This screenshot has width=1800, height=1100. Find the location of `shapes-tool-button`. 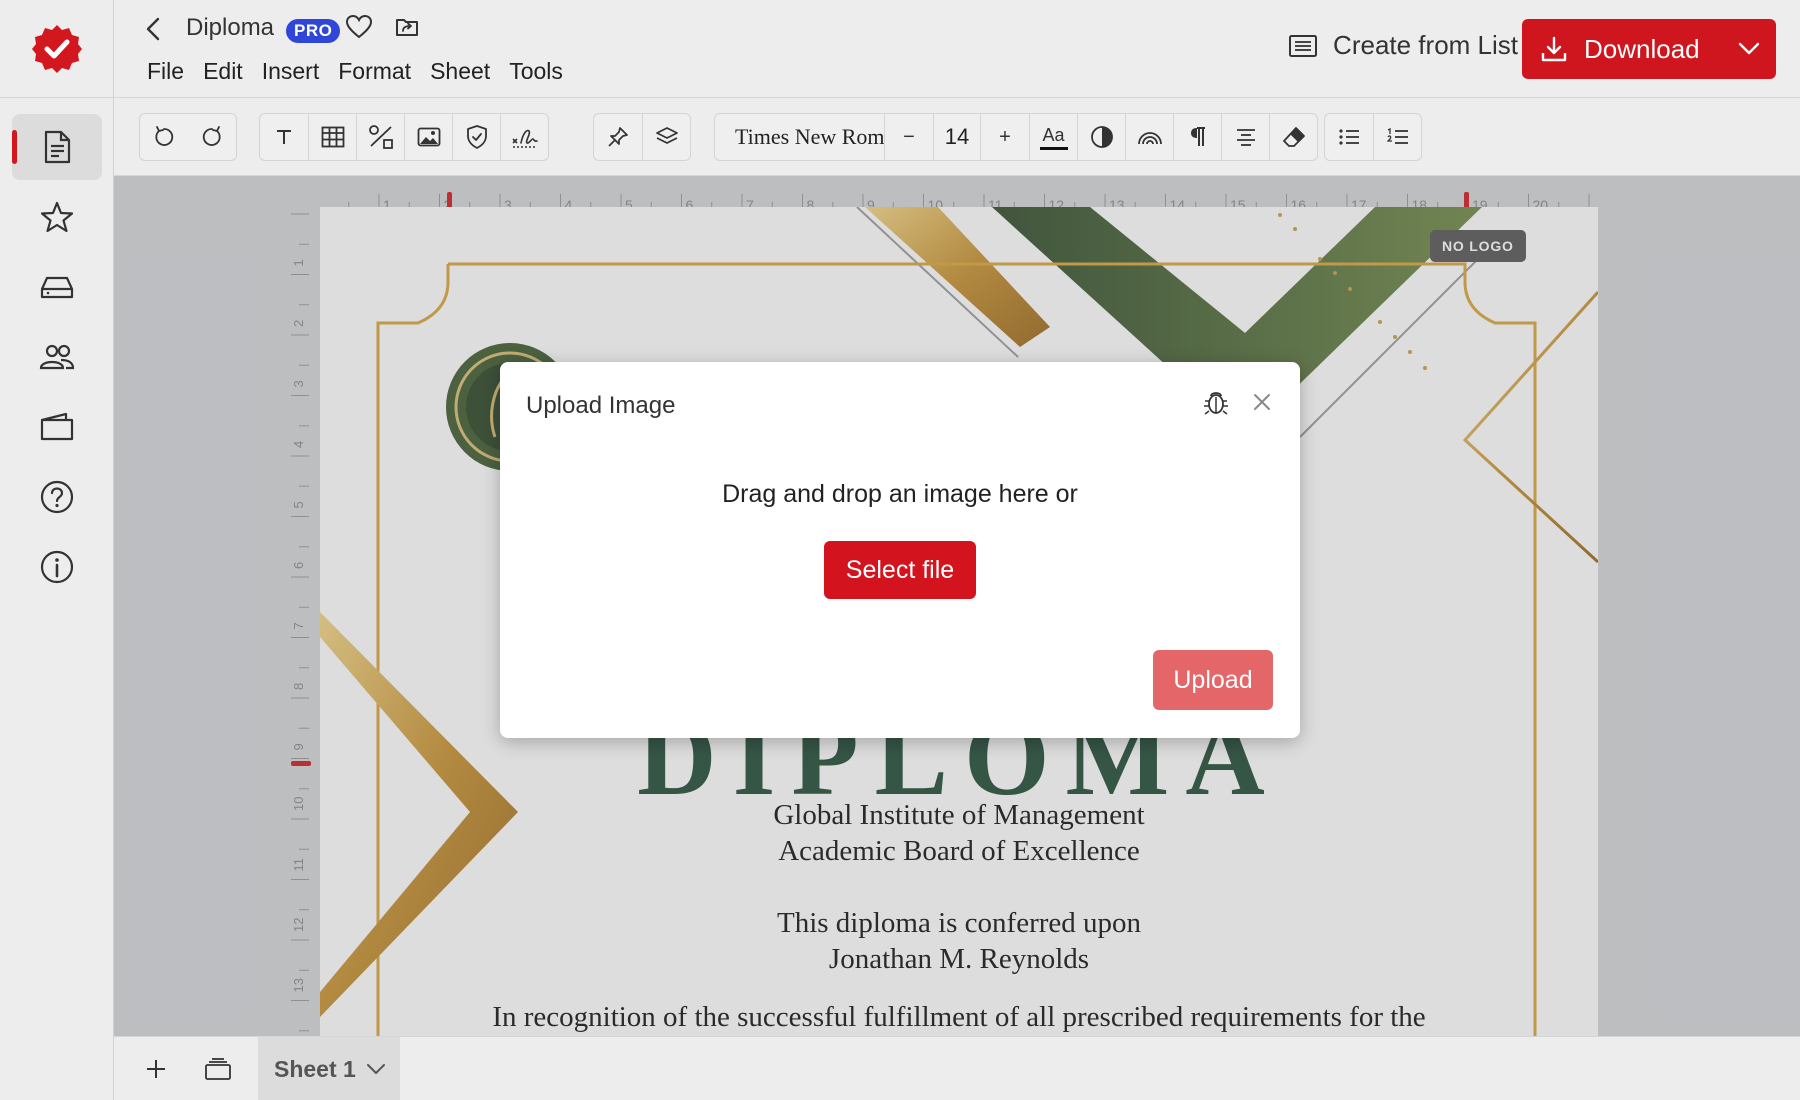

shapes-tool-button is located at coordinates (380, 137).